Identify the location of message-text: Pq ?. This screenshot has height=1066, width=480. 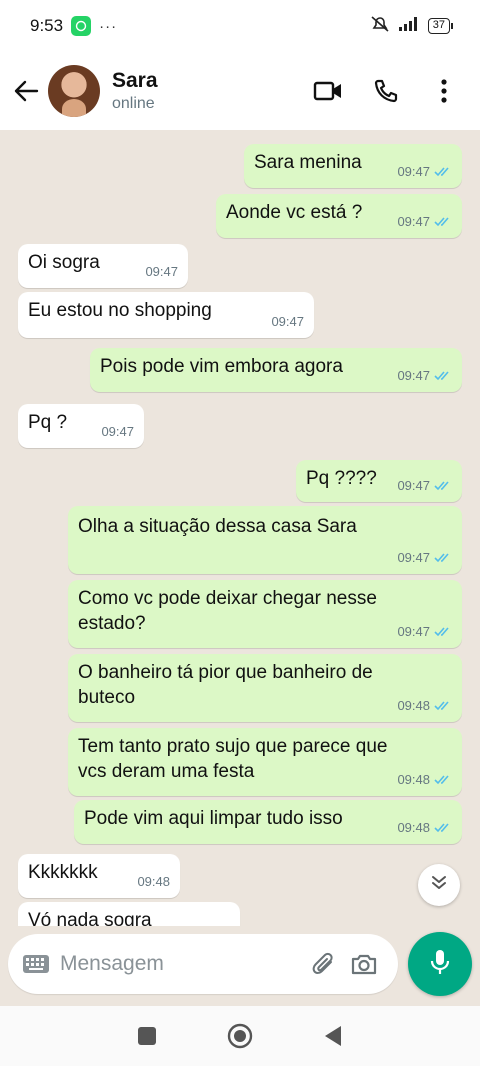
(48, 422).